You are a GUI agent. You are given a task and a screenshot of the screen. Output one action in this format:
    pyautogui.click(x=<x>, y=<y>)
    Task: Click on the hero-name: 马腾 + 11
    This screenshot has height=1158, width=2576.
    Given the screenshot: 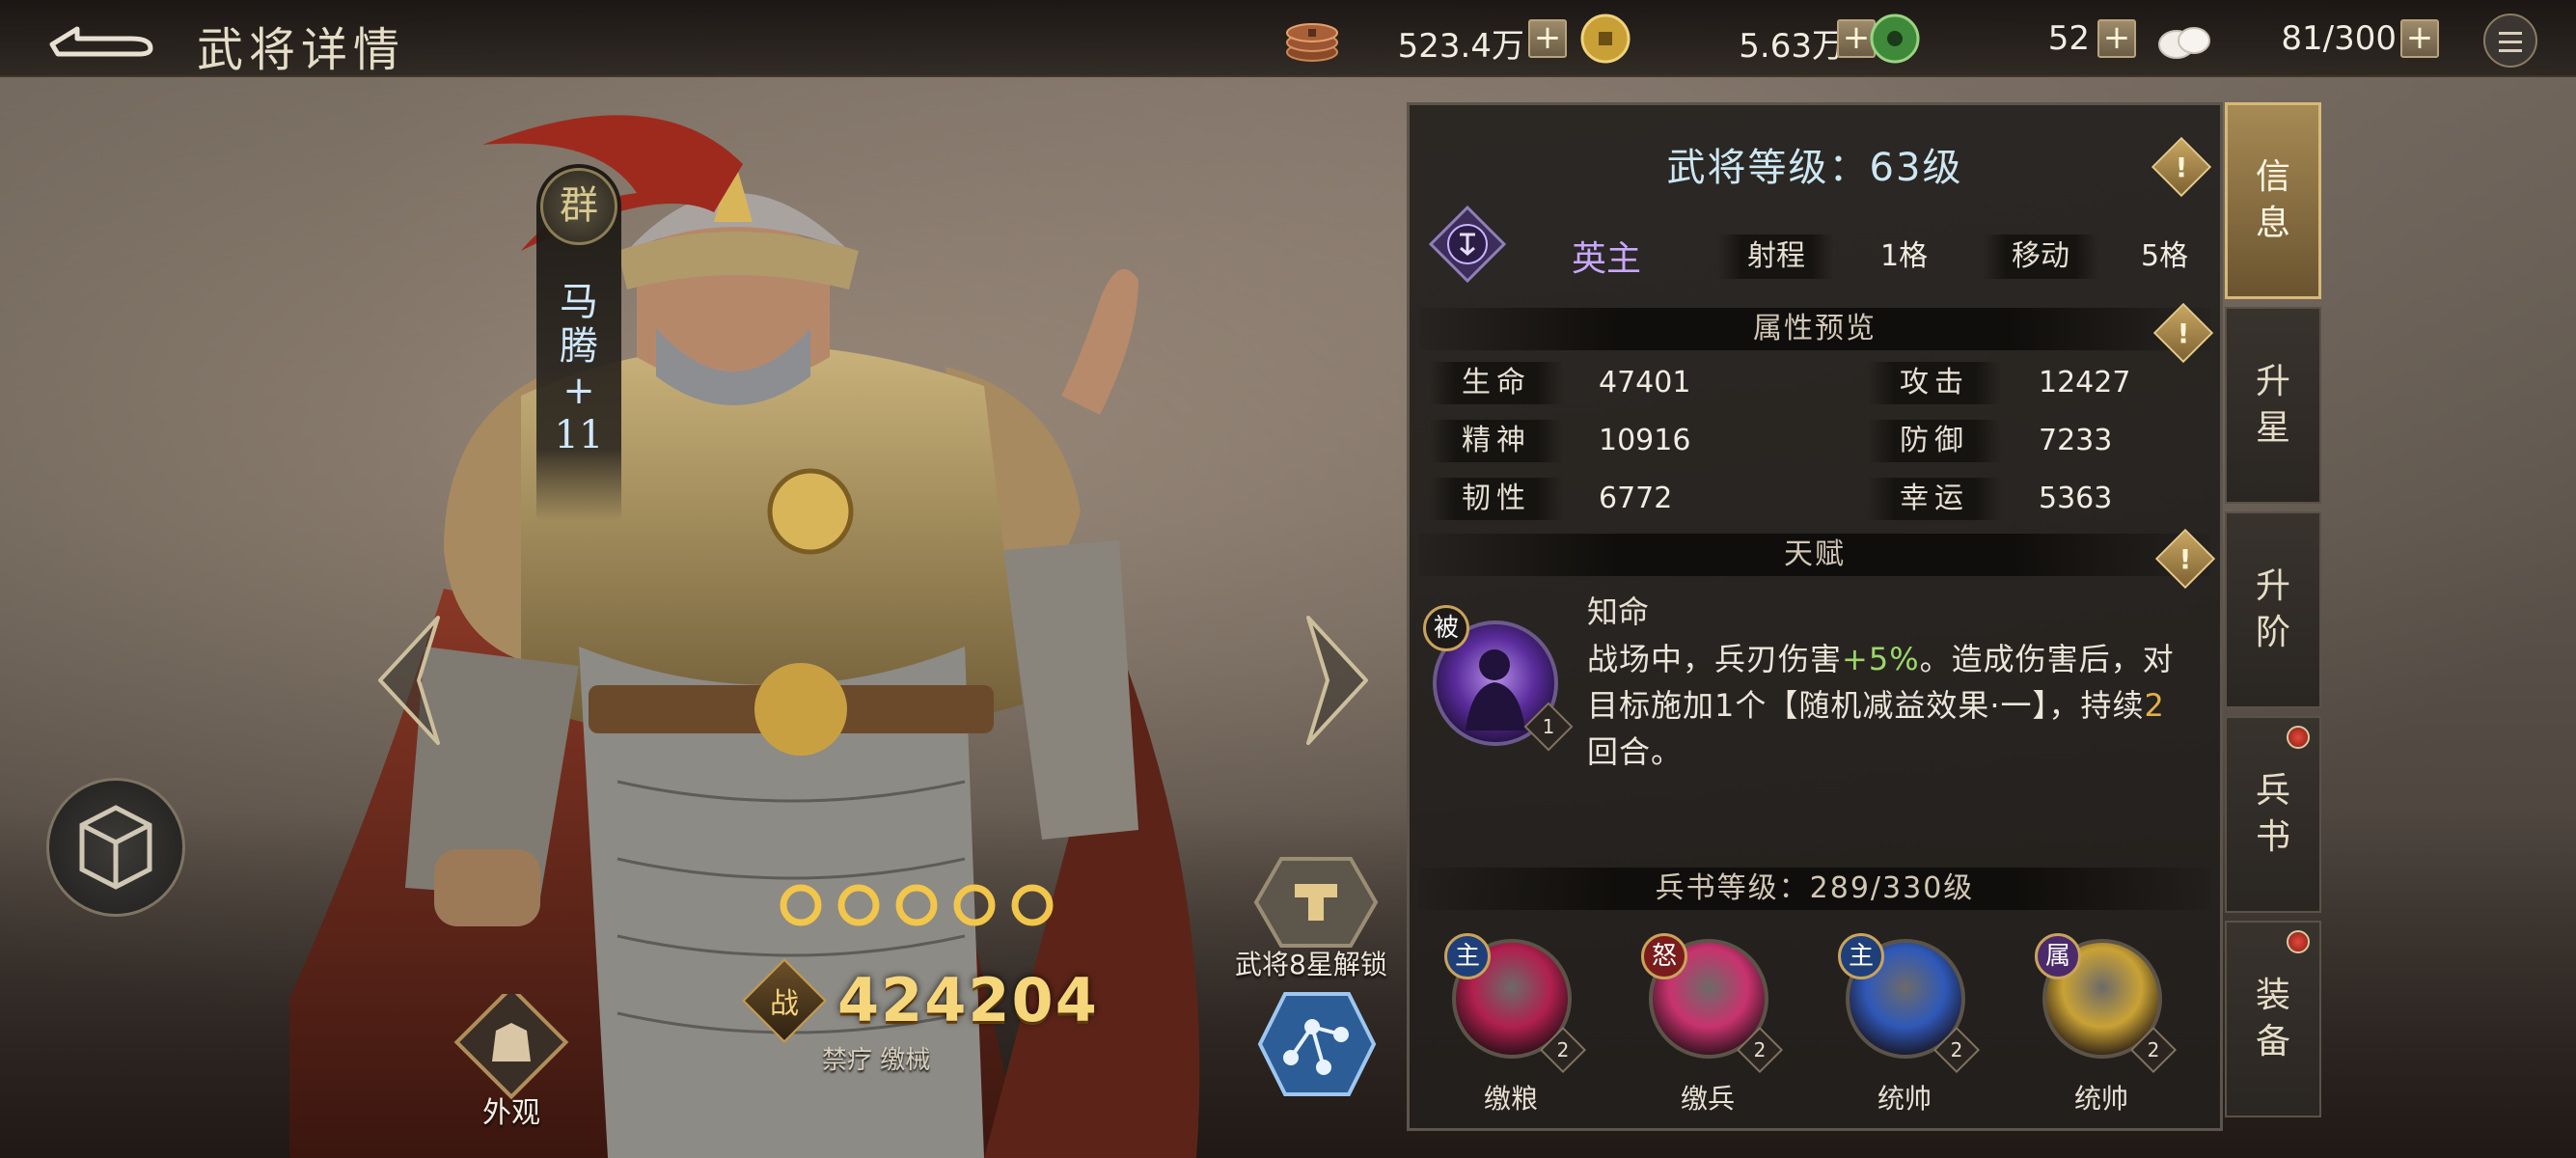 What is the action you would take?
    pyautogui.click(x=579, y=368)
    